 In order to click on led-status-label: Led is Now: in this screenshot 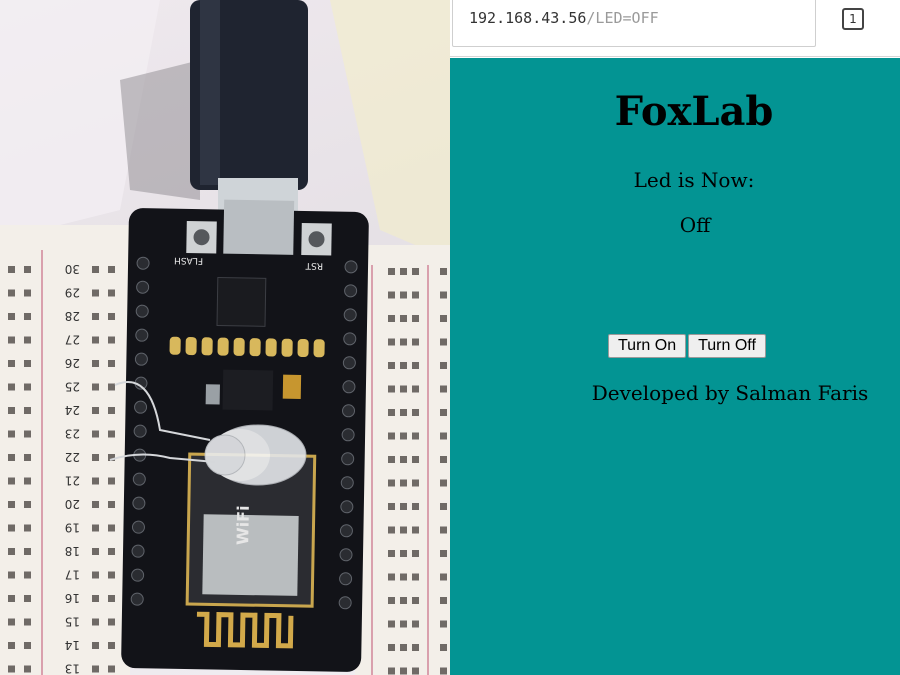, I will do `click(694, 180)`.